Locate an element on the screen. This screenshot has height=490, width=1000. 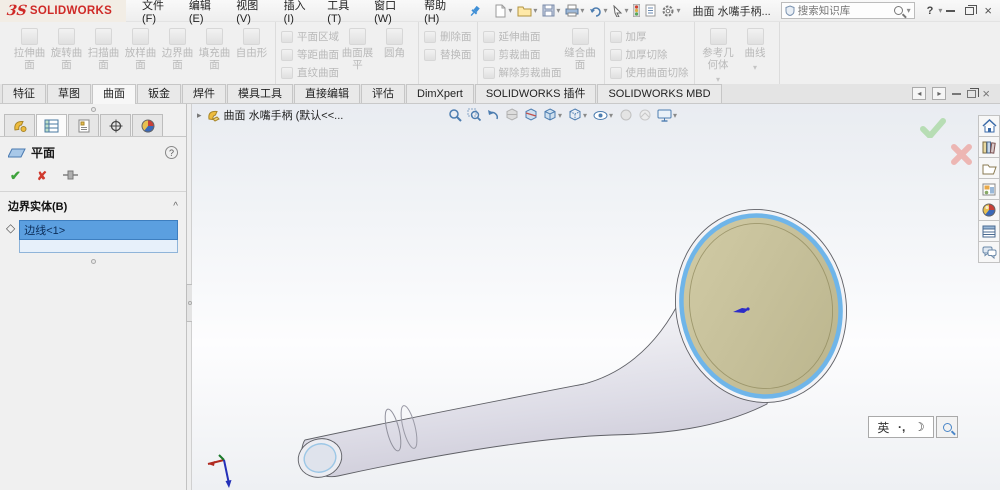
options-gear-icon: ▾ is located at coordinates (670, 11).